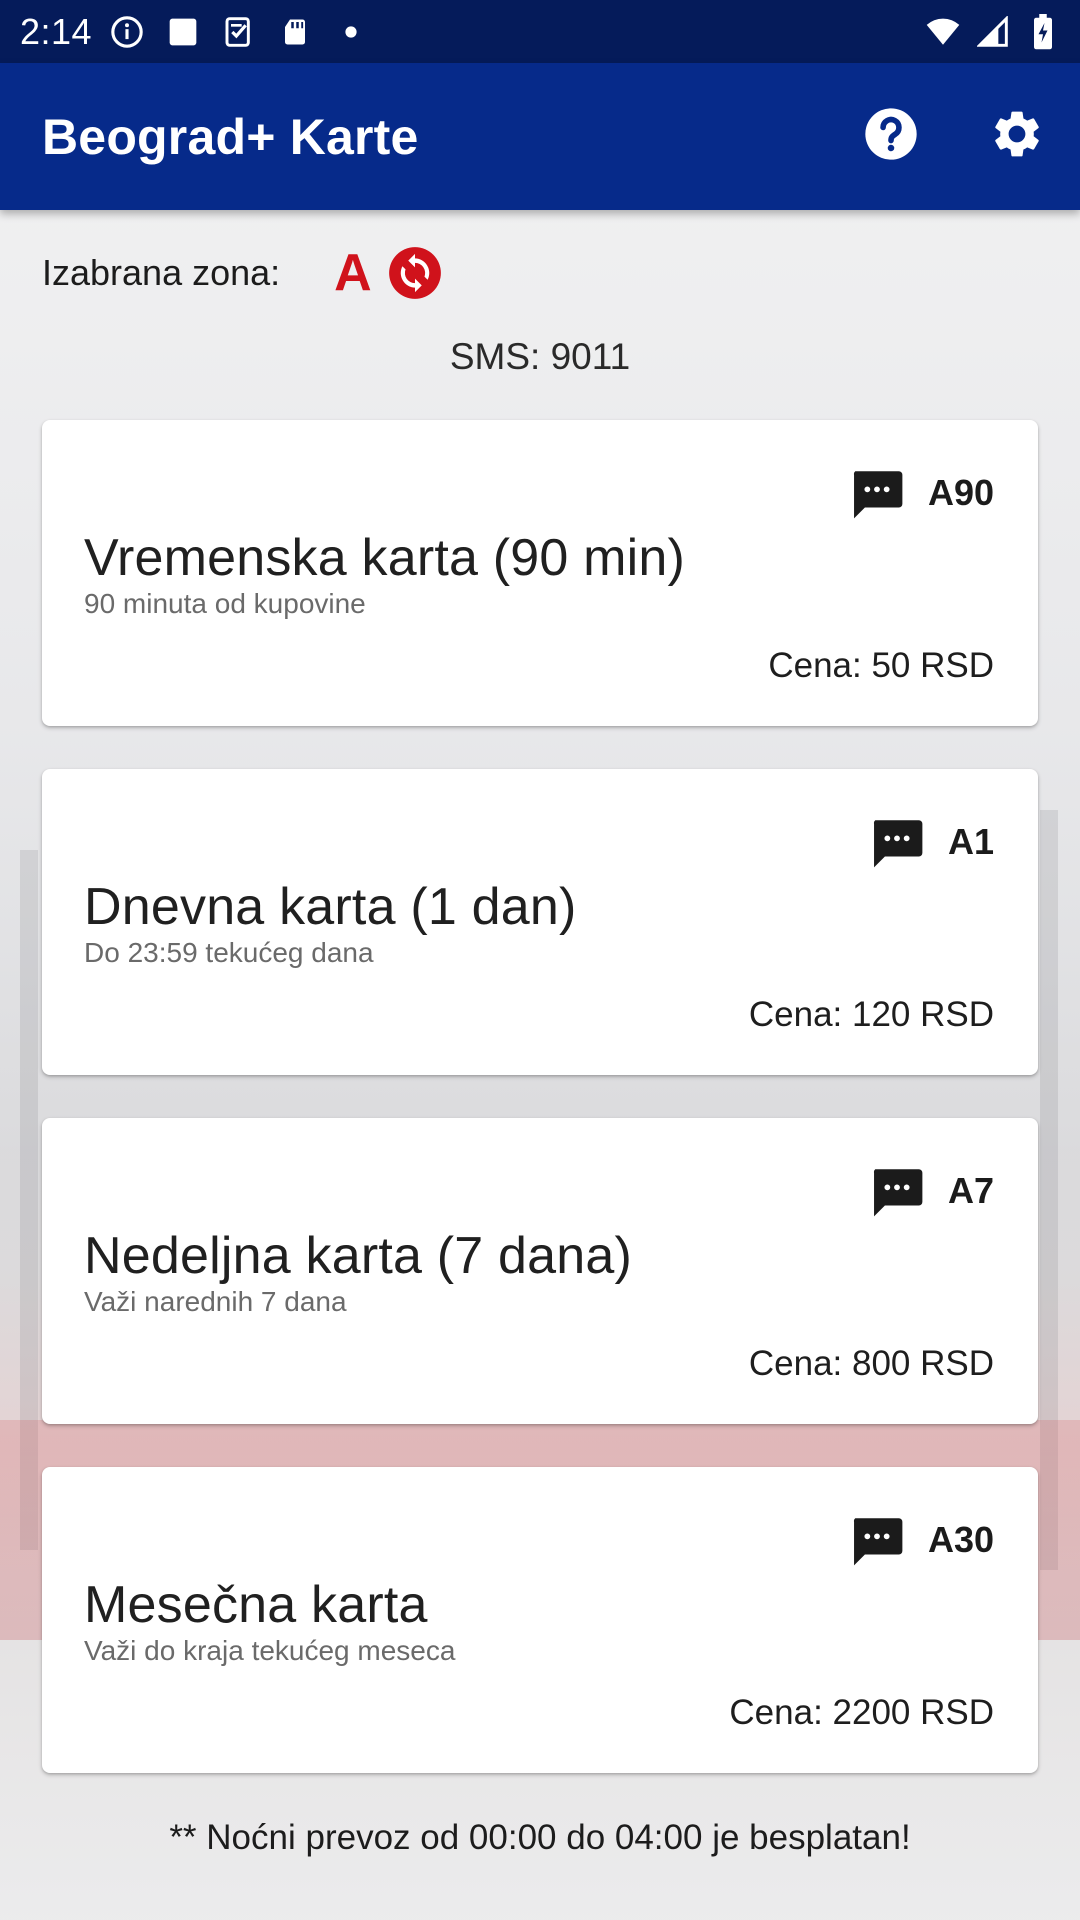 This screenshot has width=1080, height=1920. I want to click on ticket-name: Dnevna karta (1 dan), so click(330, 907).